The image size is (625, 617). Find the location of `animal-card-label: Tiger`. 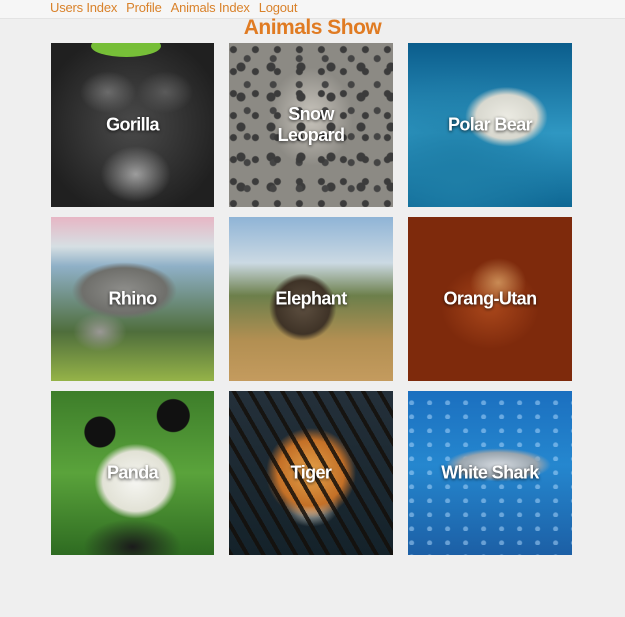

animal-card-label: Tiger is located at coordinates (311, 472).